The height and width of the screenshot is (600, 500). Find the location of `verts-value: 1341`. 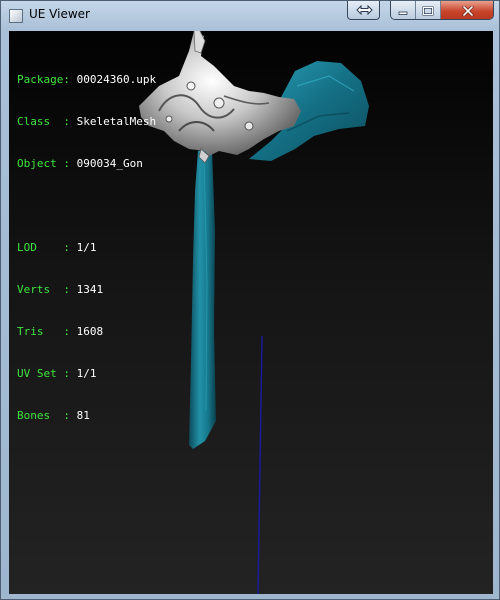

verts-value: 1341 is located at coordinates (90, 289).